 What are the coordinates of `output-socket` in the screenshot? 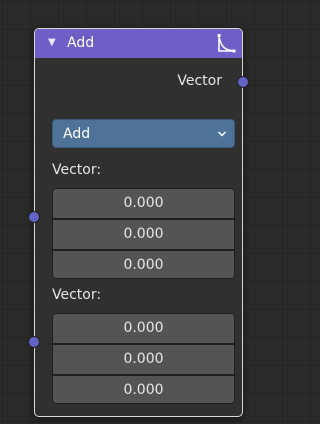 It's located at (243, 82).